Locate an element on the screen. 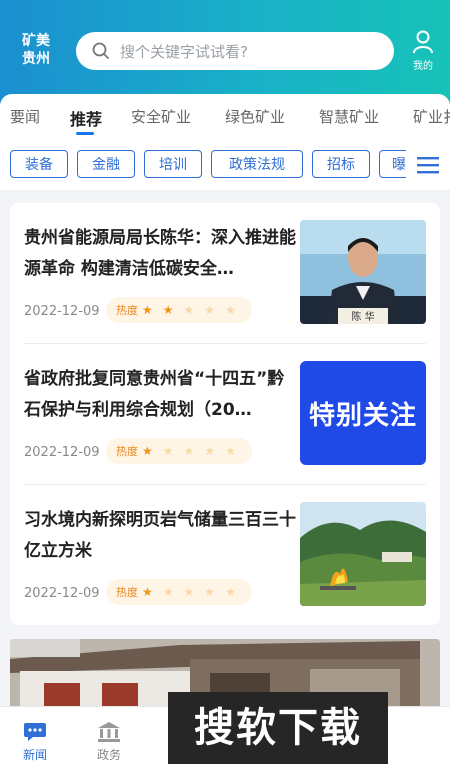  special-focus-banner: 特别关注 is located at coordinates (363, 413).